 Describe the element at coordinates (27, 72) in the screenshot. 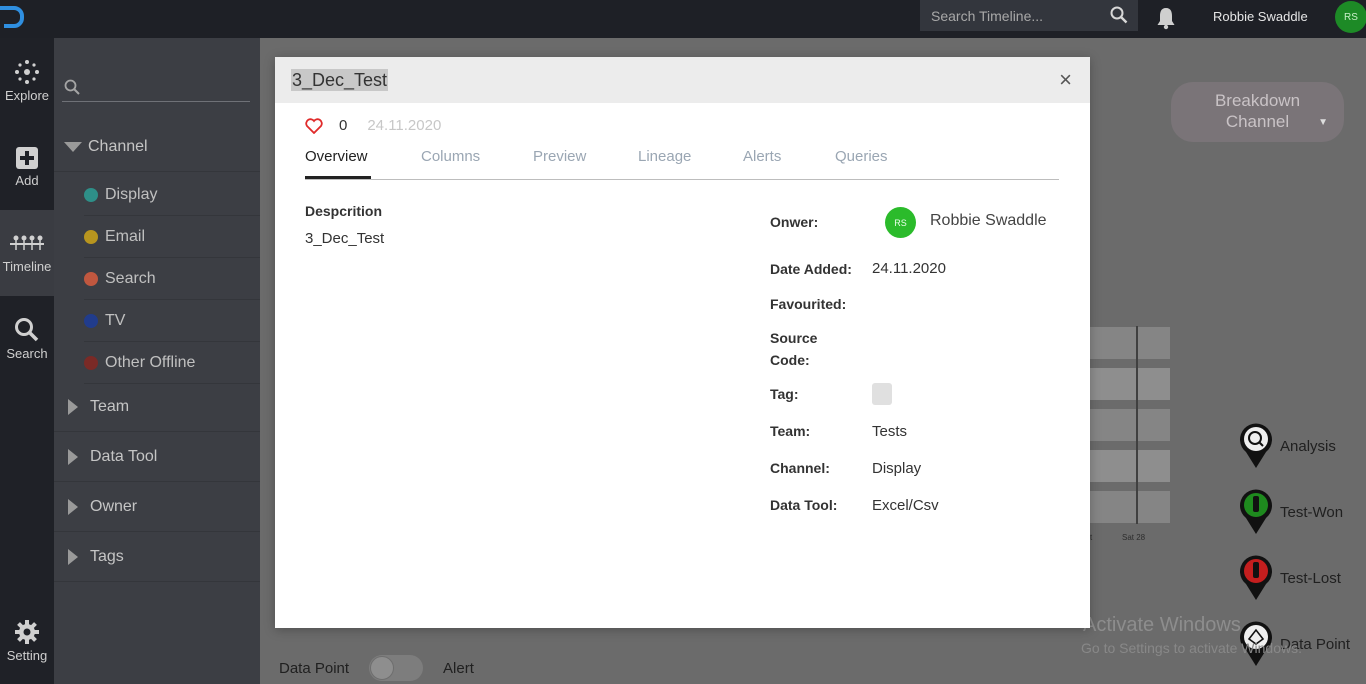

I see `explore-icon` at that location.